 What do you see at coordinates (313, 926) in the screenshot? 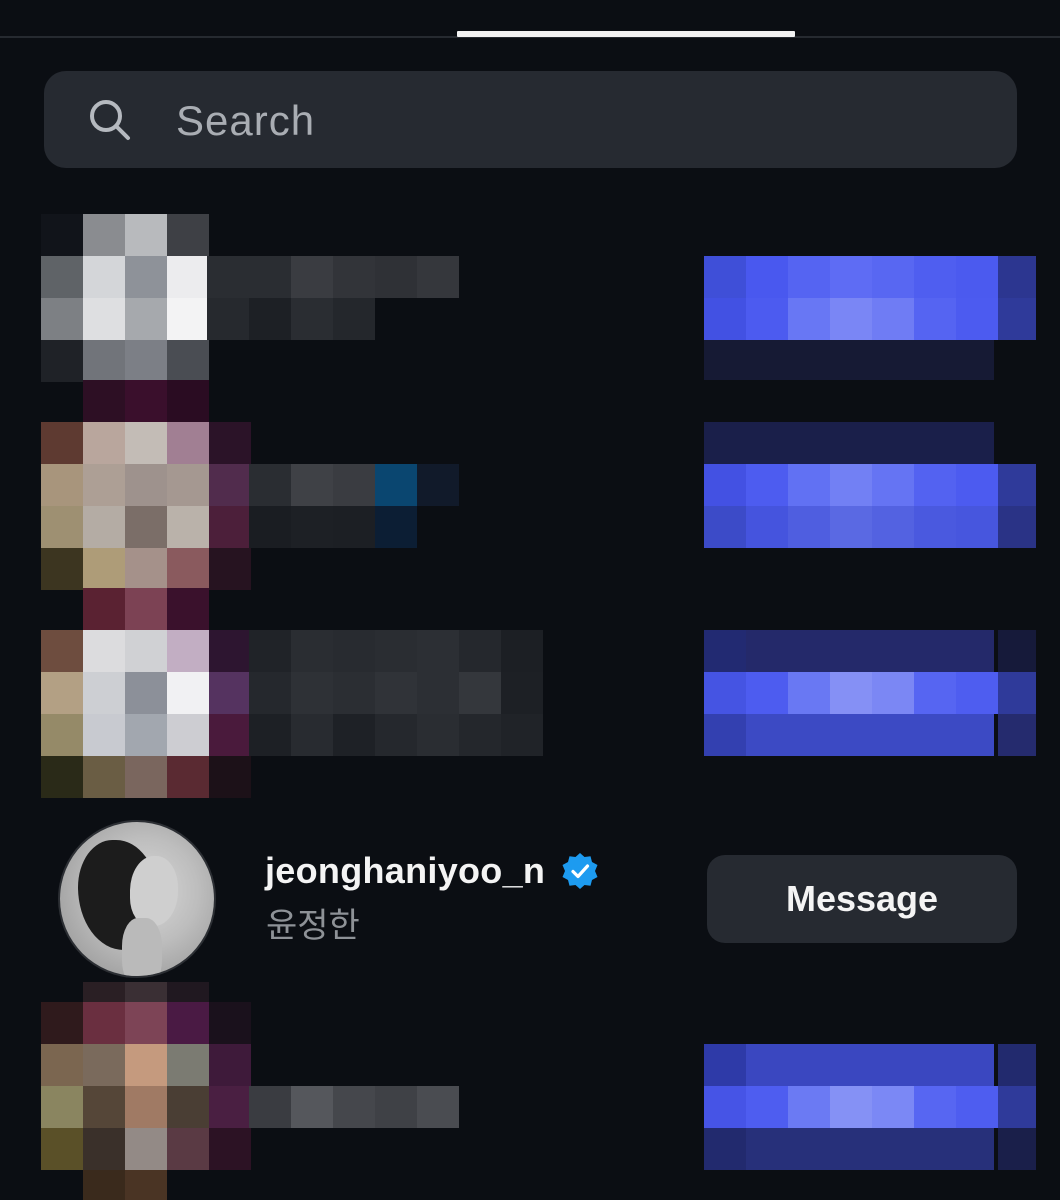
I see `full-name: 윤정한` at bounding box center [313, 926].